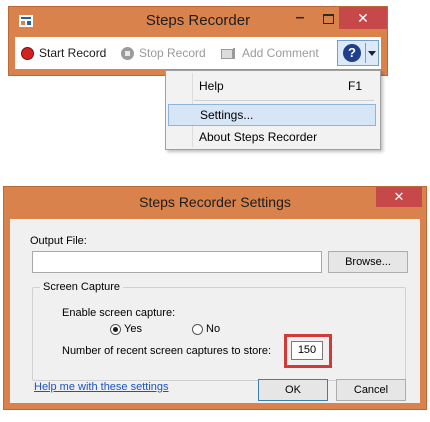 The width and height of the screenshot is (430, 422). I want to click on radio-no: No, so click(206, 329).